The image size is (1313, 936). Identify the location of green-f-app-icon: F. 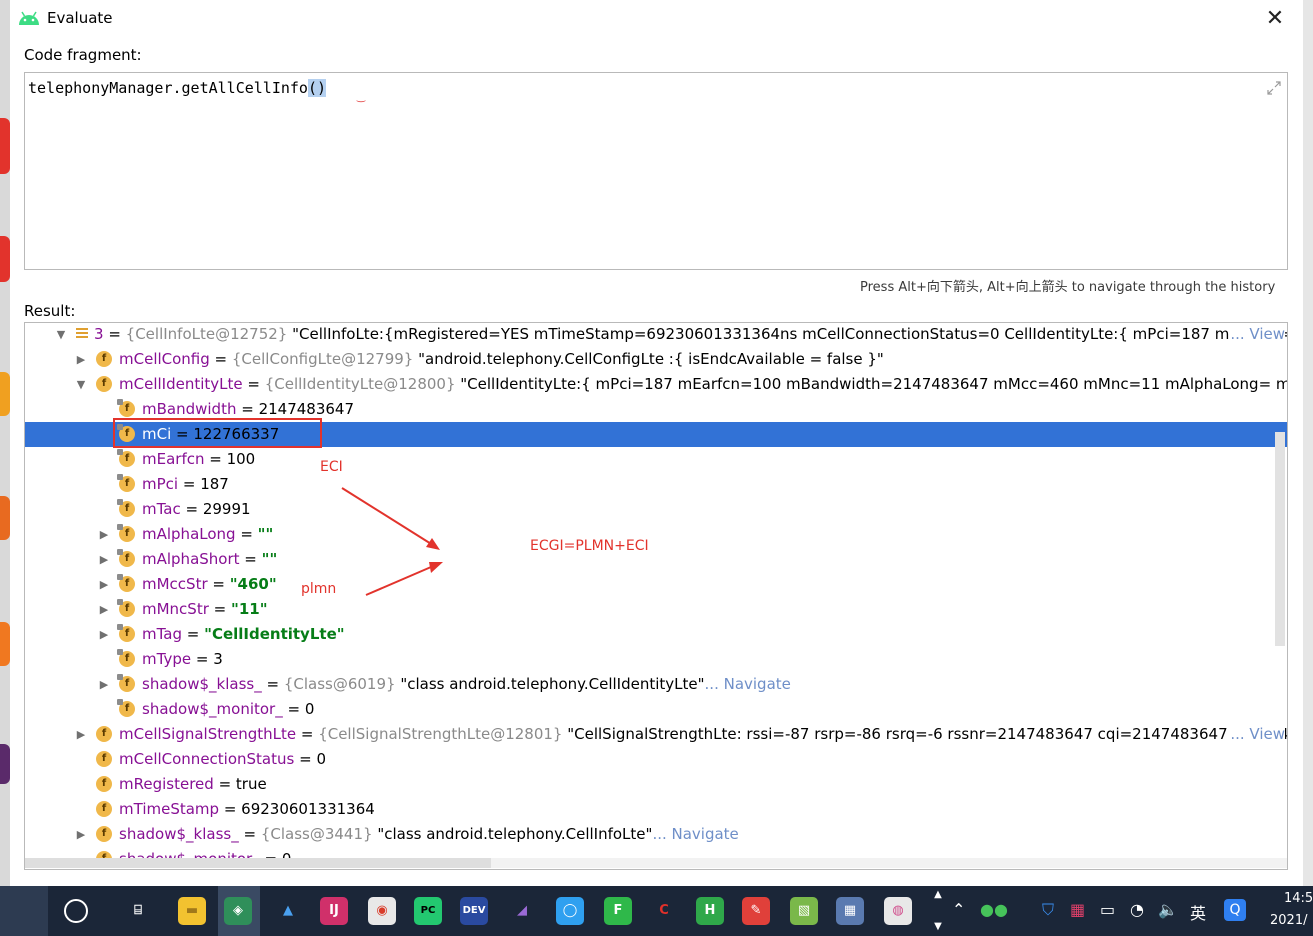
(618, 911).